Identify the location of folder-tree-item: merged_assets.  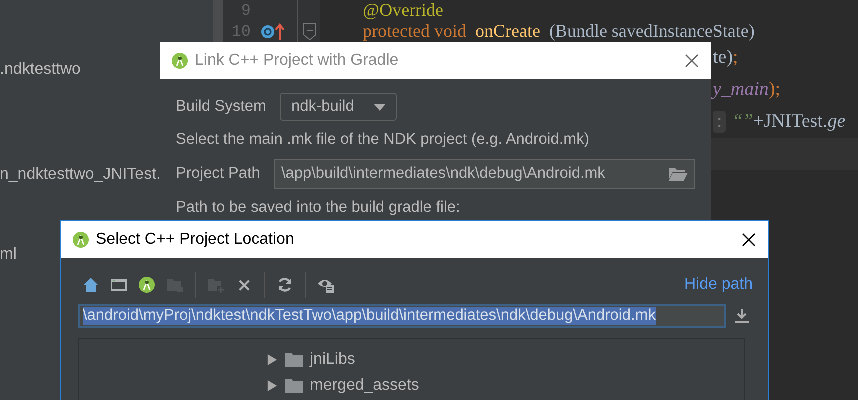
(505, 386).